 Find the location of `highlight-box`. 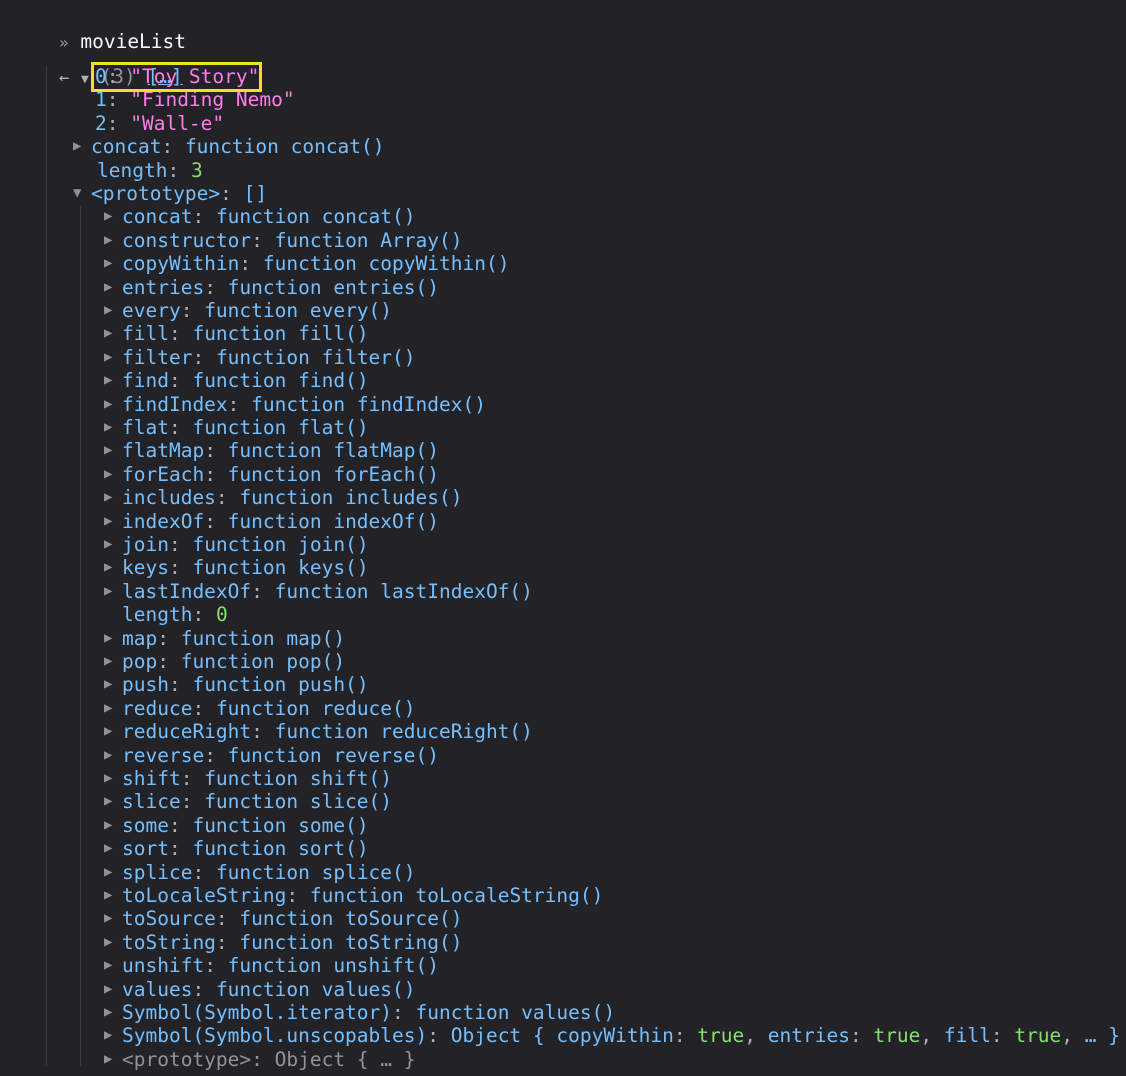

highlight-box is located at coordinates (176, 77).